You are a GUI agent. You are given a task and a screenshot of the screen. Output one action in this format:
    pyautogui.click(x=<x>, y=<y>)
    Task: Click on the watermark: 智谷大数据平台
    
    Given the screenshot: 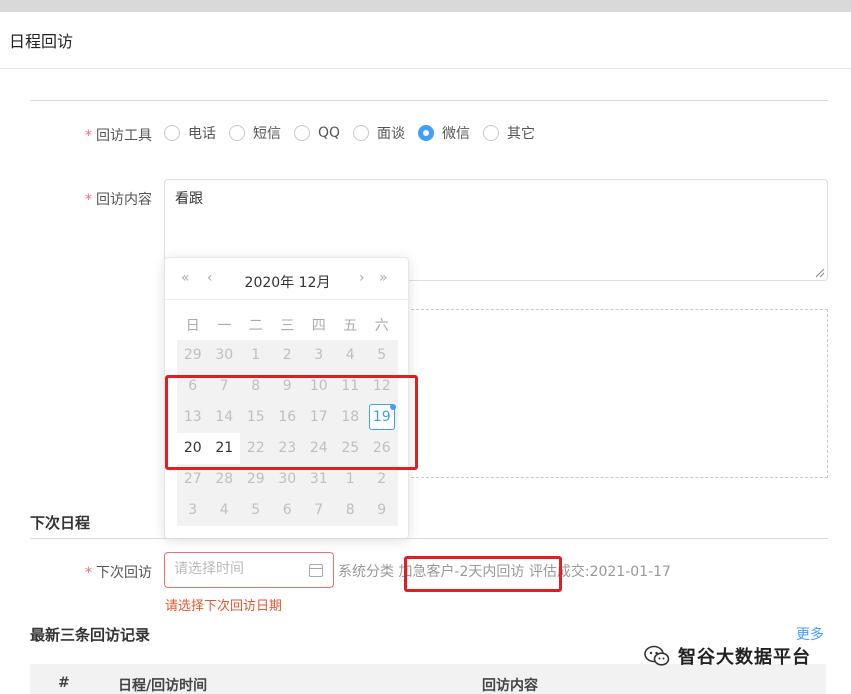 What is the action you would take?
    pyautogui.click(x=727, y=656)
    